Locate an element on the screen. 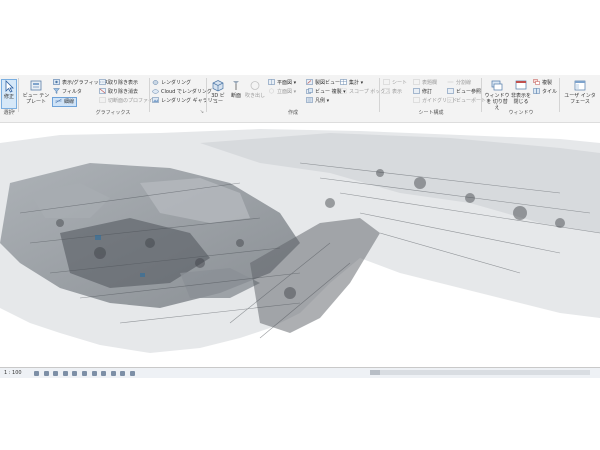 The height and width of the screenshot is (450, 600). thin-lines-button: 細線 is located at coordinates (65, 102).